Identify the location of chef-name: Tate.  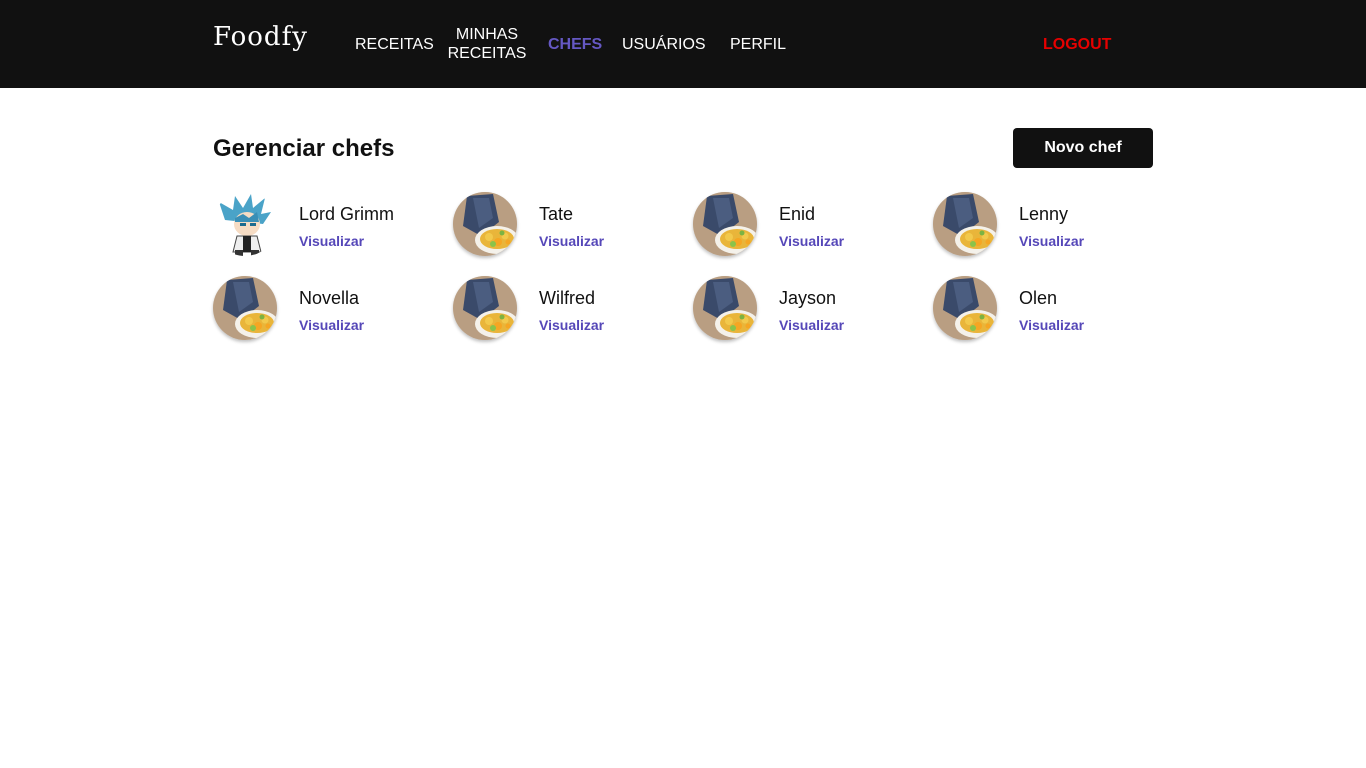
(556, 214).